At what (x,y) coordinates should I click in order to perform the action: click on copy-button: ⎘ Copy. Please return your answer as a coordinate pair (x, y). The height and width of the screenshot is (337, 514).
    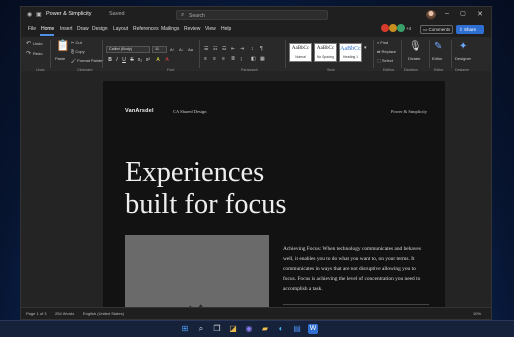
    Looking at the image, I should click on (78, 51).